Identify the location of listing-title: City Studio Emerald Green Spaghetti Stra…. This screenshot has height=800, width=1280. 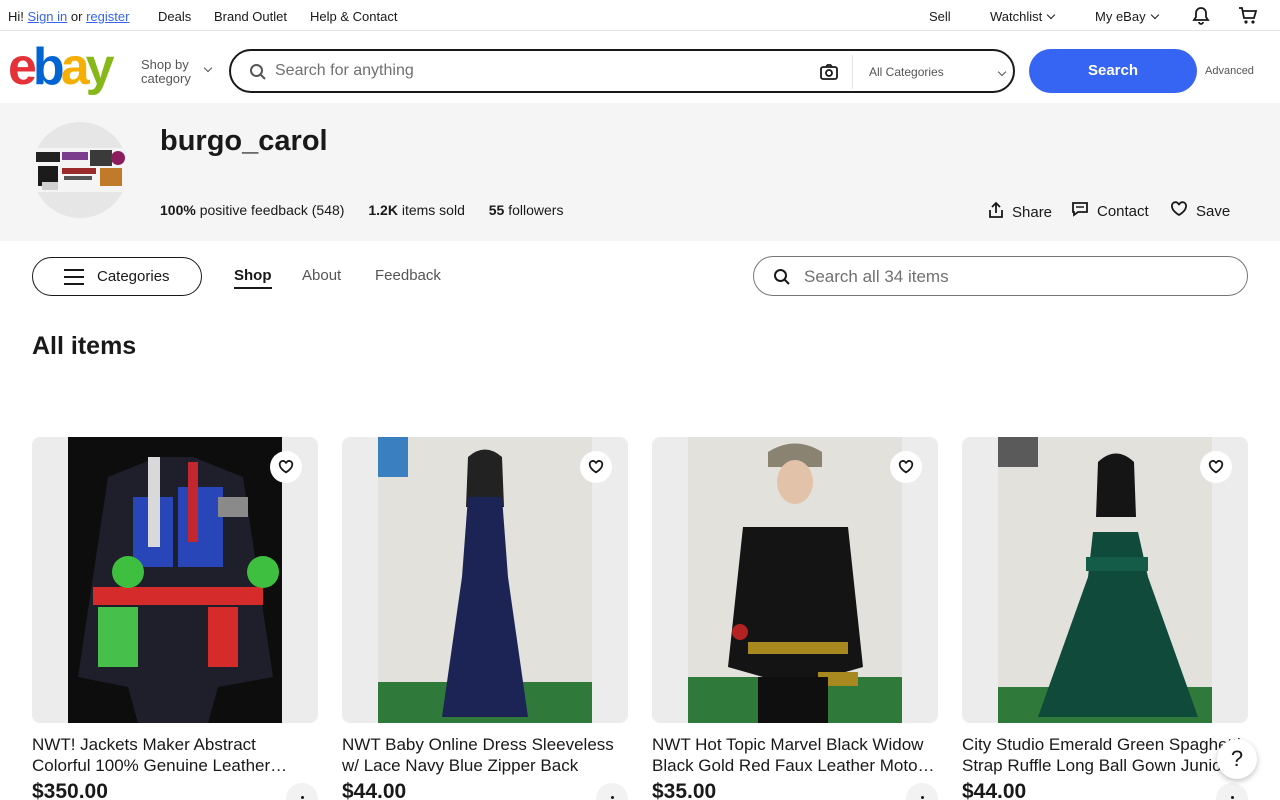
(1105, 755).